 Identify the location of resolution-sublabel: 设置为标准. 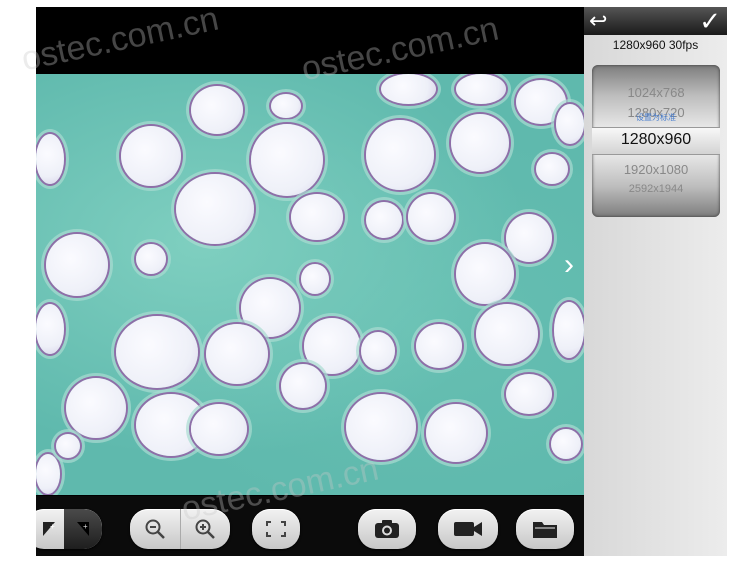
(656, 117).